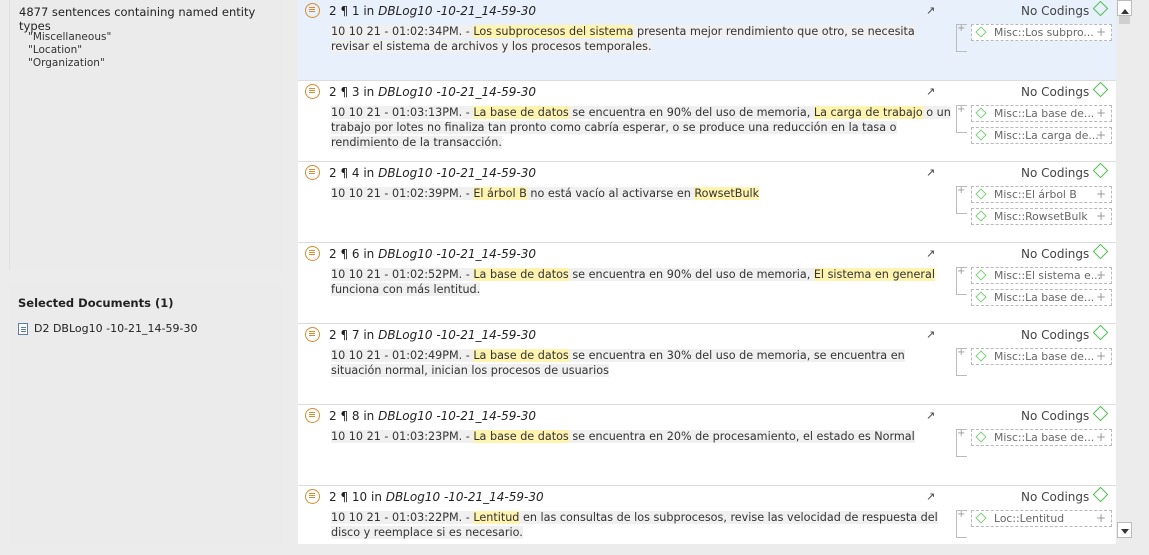 This screenshot has height=555, width=1149. What do you see at coordinates (1041, 32) in the screenshot?
I see `code-chip: Misc::Los subpro... +` at bounding box center [1041, 32].